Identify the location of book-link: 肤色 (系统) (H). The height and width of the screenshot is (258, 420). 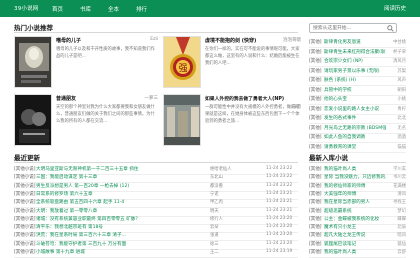
(340, 80).